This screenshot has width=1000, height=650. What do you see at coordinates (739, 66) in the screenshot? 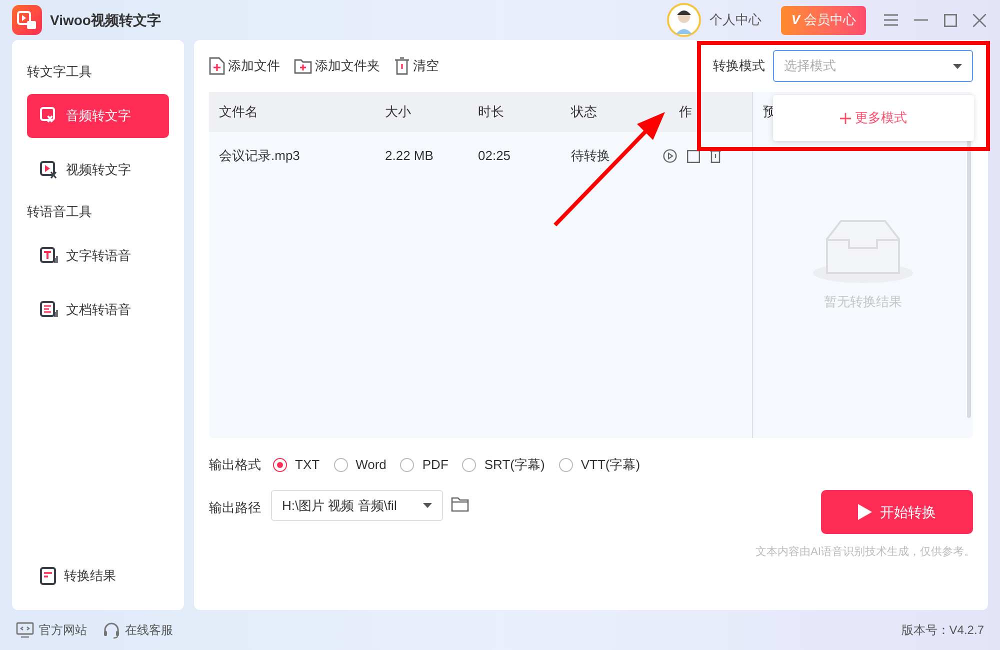
I see `mode-label: 转换模式` at bounding box center [739, 66].